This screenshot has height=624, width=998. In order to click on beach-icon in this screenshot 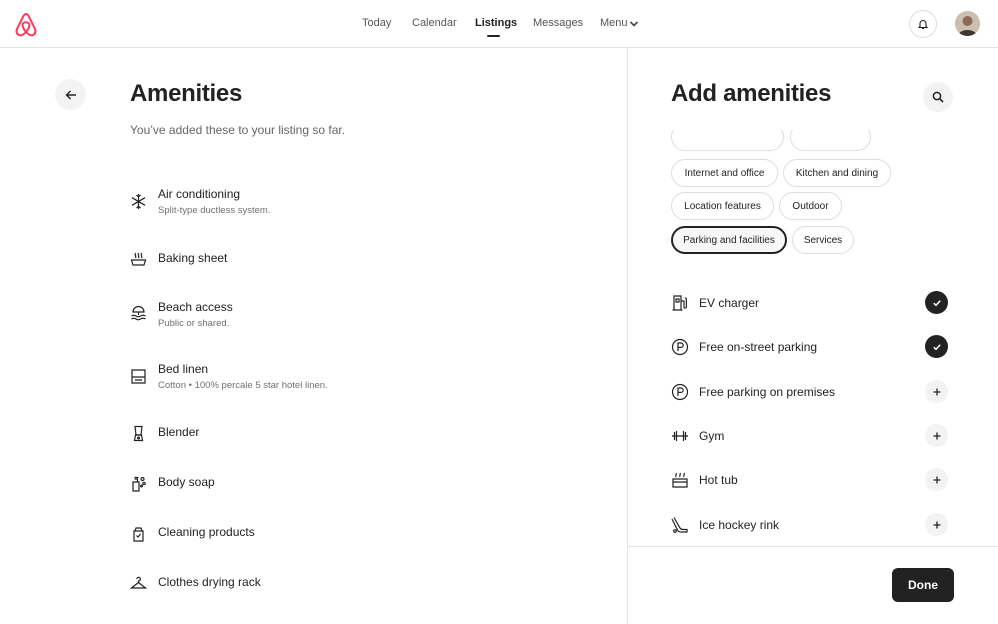, I will do `click(138, 313)`.